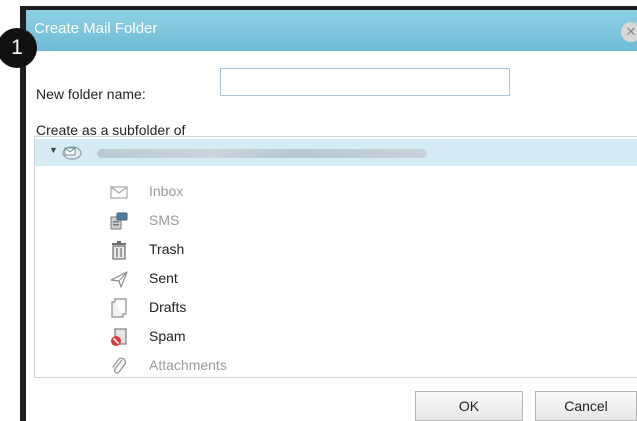  Describe the element at coordinates (167, 249) in the screenshot. I see `folder-label-trash: Trash` at that location.